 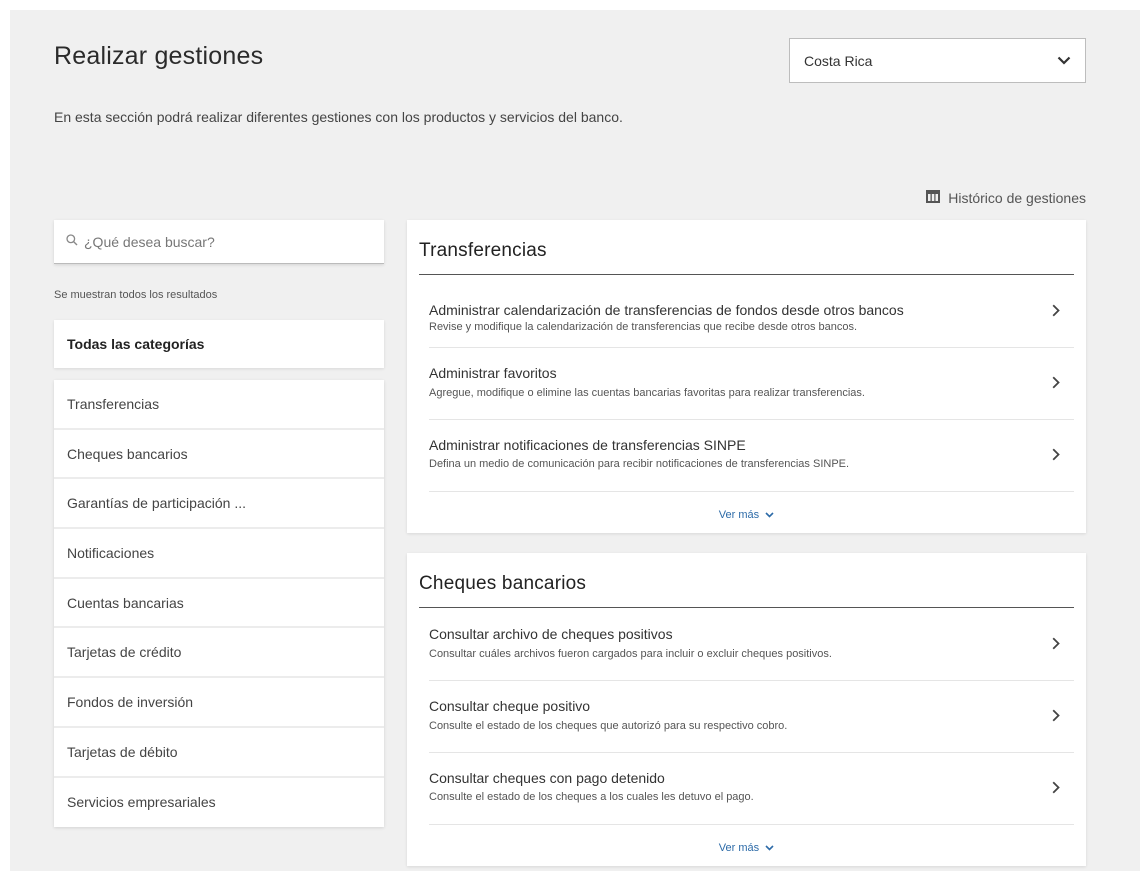 What do you see at coordinates (72, 242) in the screenshot?
I see `search-icon` at bounding box center [72, 242].